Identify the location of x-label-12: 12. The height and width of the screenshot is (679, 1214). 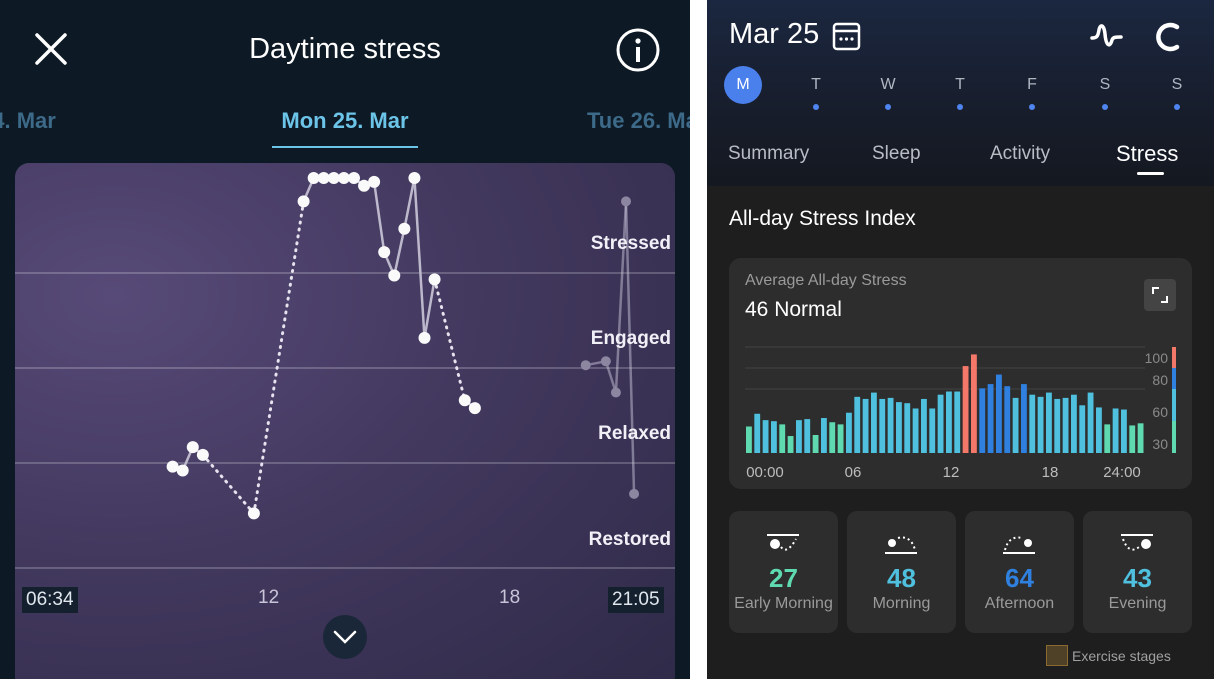
(269, 597).